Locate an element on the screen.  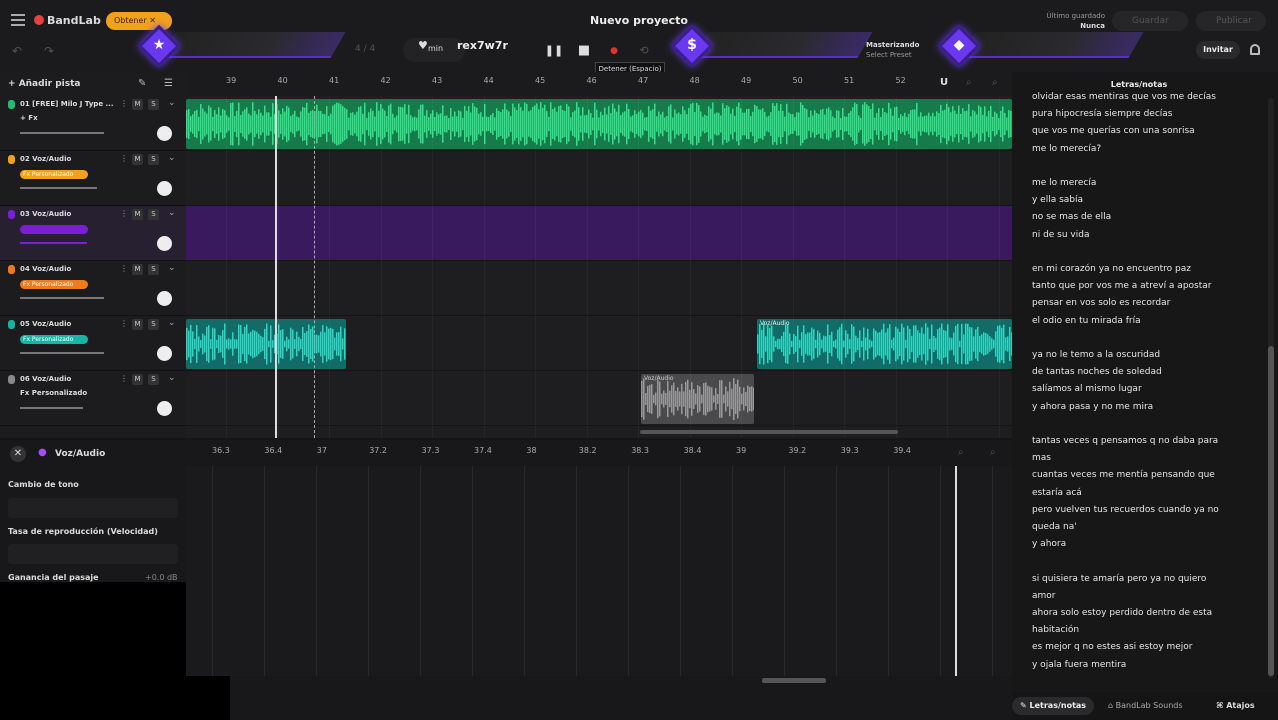
menu-icon is located at coordinates (18, 20).